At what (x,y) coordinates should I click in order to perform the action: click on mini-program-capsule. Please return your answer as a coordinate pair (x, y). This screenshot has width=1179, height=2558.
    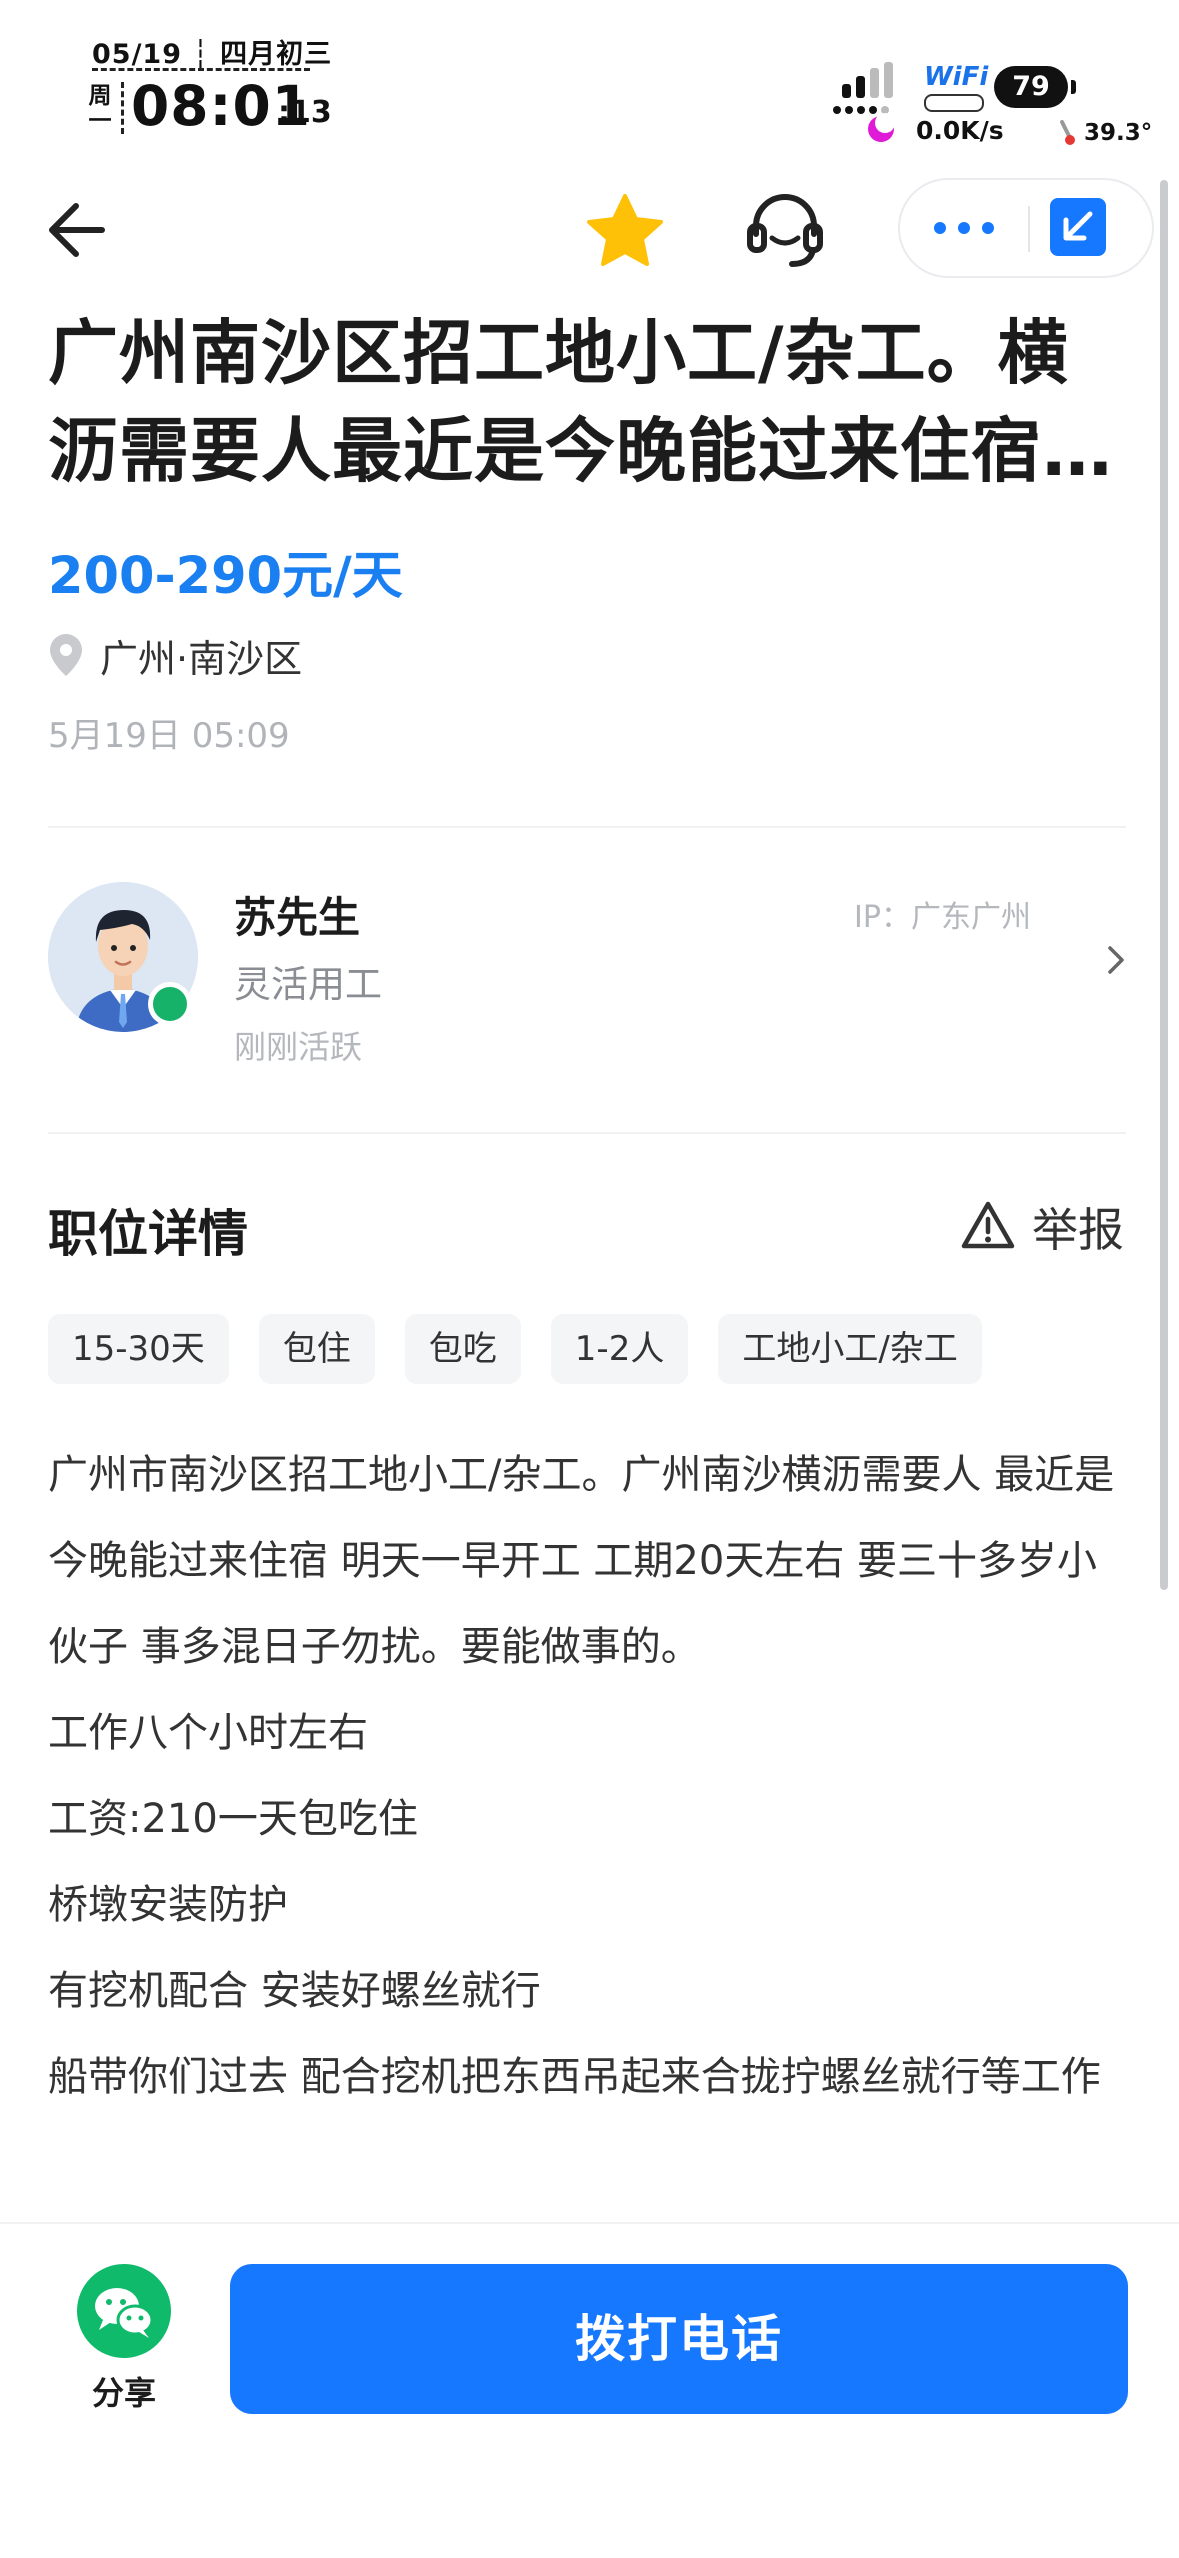
    Looking at the image, I should click on (1026, 228).